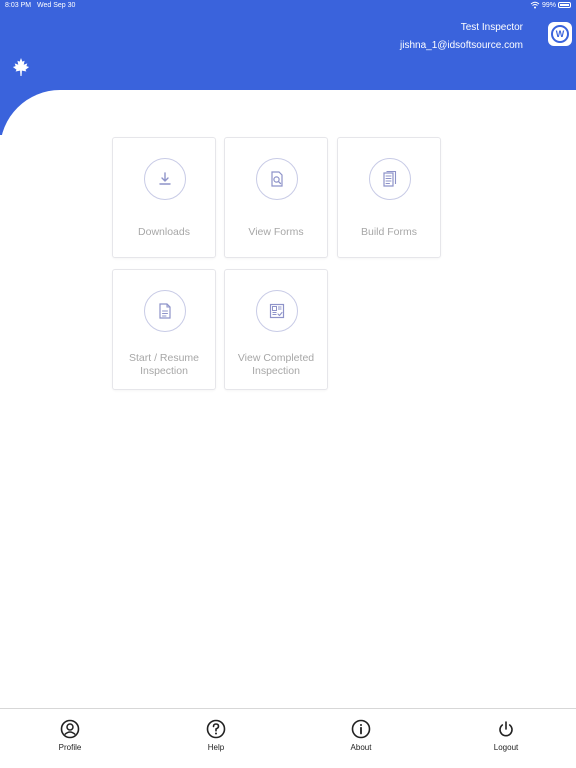 The width and height of the screenshot is (576, 768). Describe the element at coordinates (164, 232) in the screenshot. I see `downloads-label: Downloads` at that location.